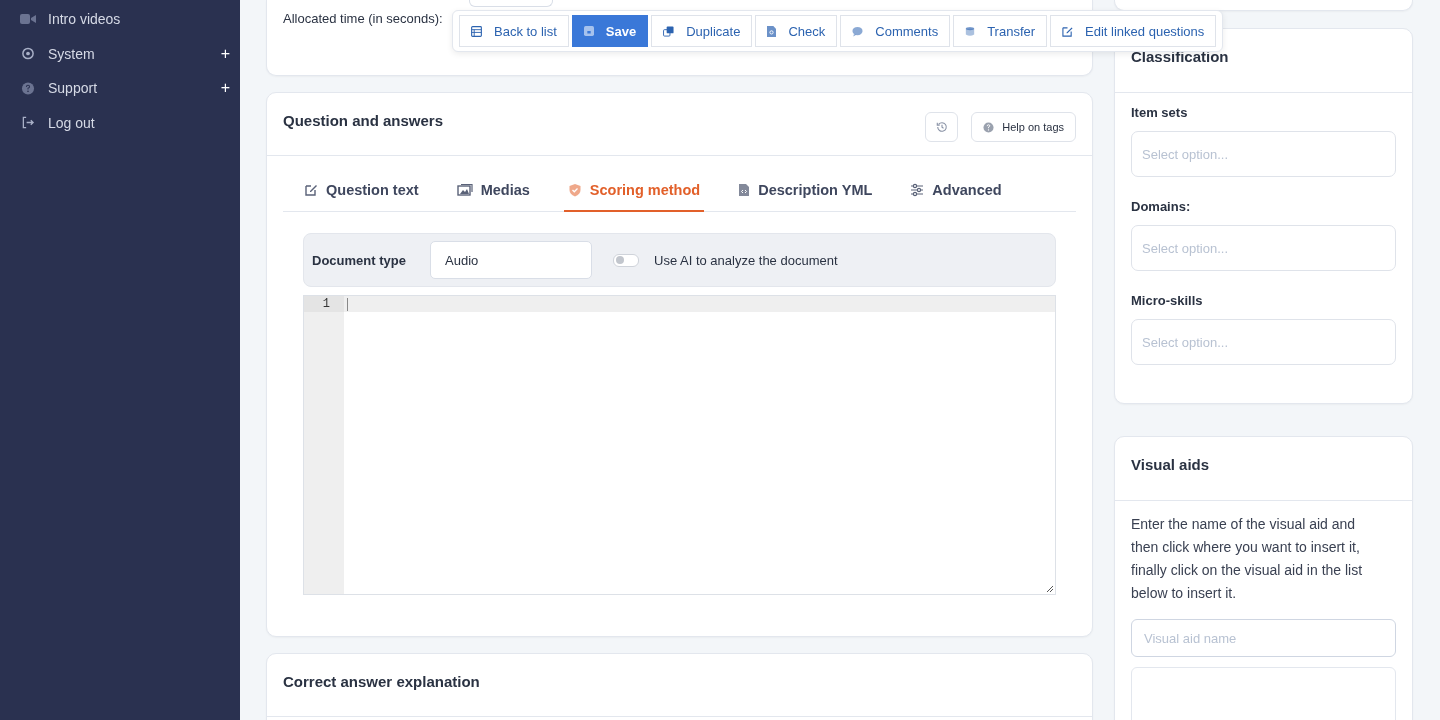  What do you see at coordinates (1161, 206) in the screenshot?
I see `field-label: Domains:` at bounding box center [1161, 206].